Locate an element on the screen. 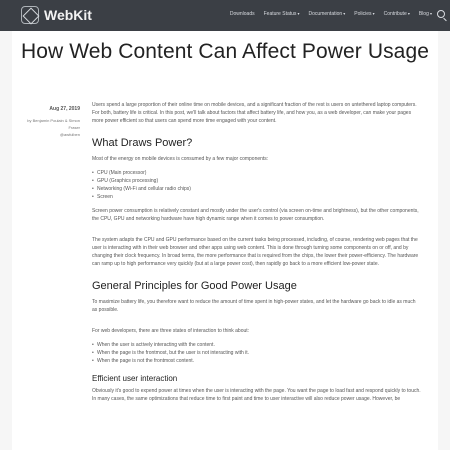 The image size is (450, 450). list-item: Screen is located at coordinates (257, 197).